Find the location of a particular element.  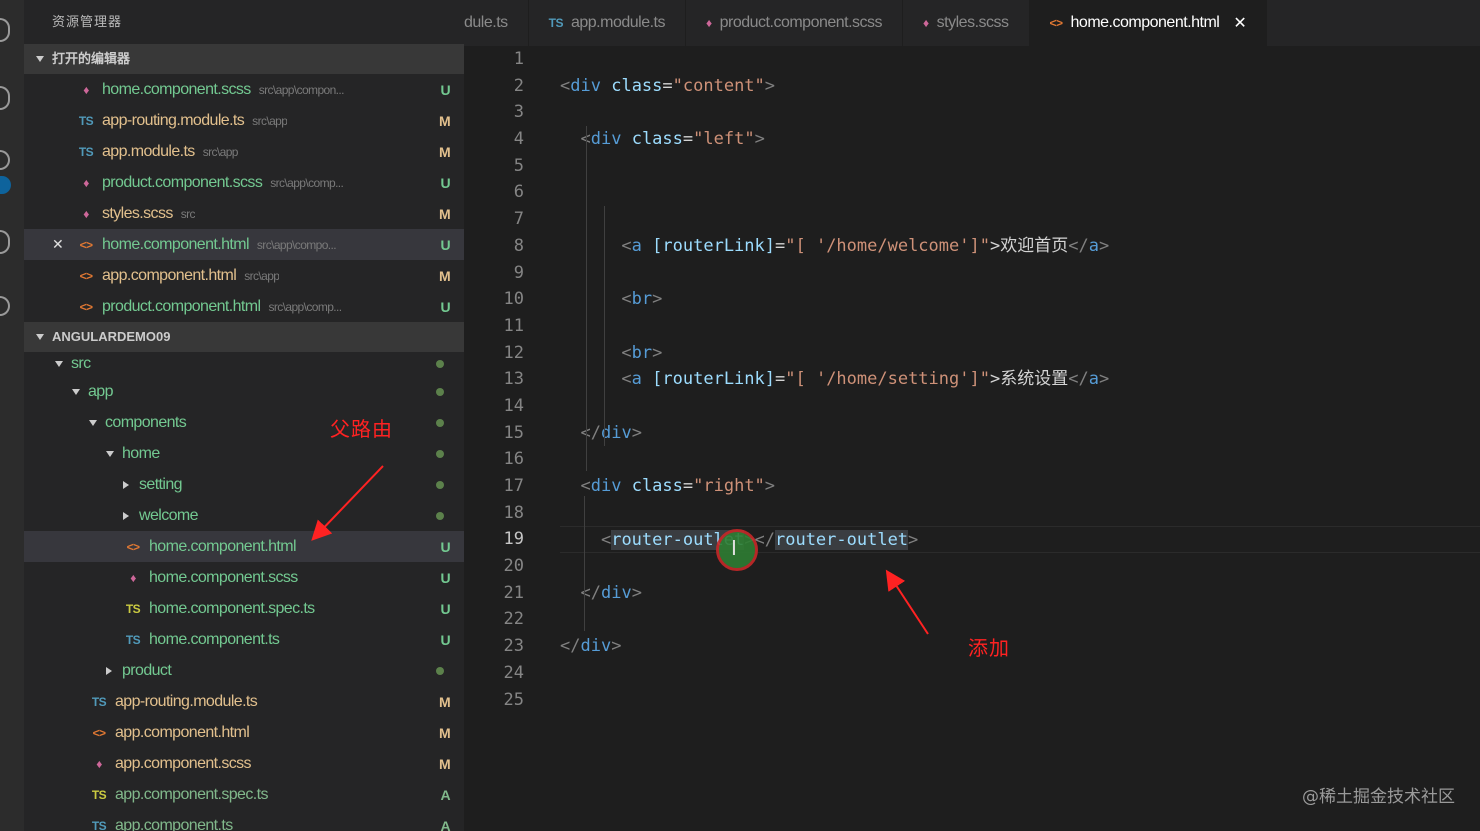

code-token: "content" is located at coordinates (718, 85).